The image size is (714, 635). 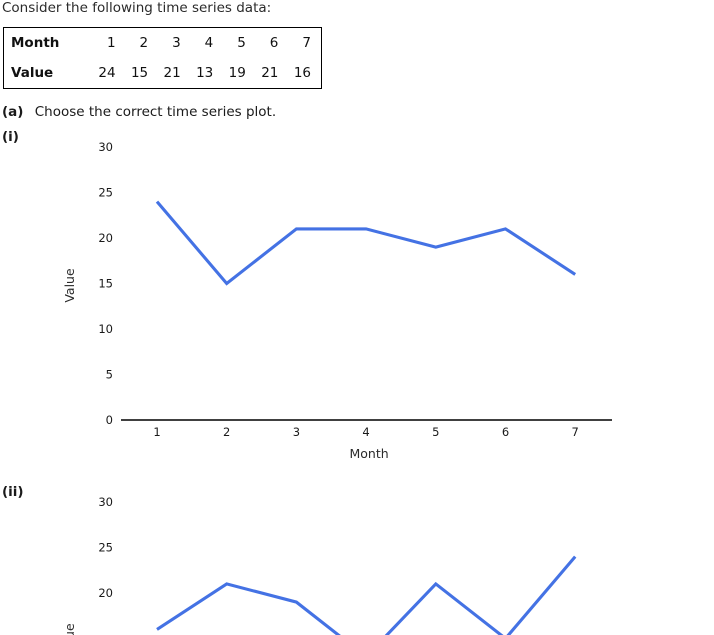 What do you see at coordinates (162, 43) in the screenshot?
I see `table-row: Month 1 2 3 4 5 6 7` at bounding box center [162, 43].